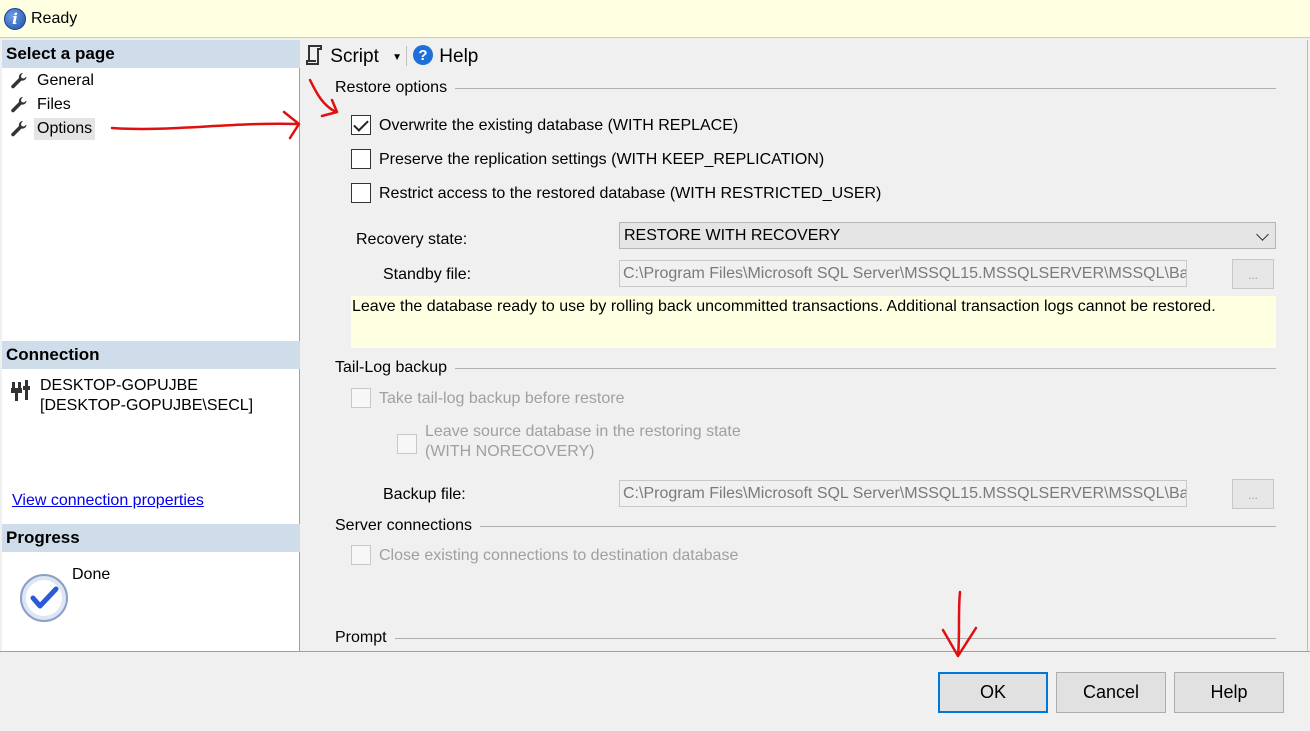  I want to click on cancel-button: Cancel, so click(1111, 692).